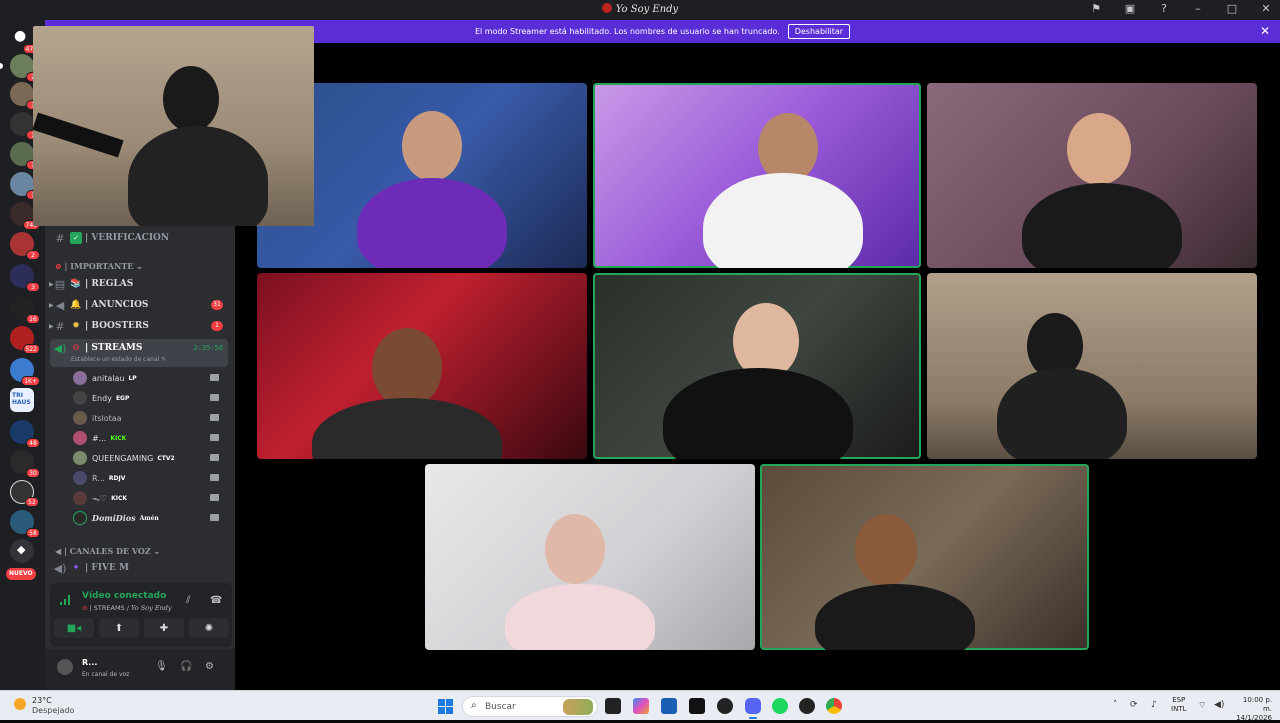  What do you see at coordinates (146, 478) in the screenshot?
I see `voice-member: R... RDJV` at bounding box center [146, 478].